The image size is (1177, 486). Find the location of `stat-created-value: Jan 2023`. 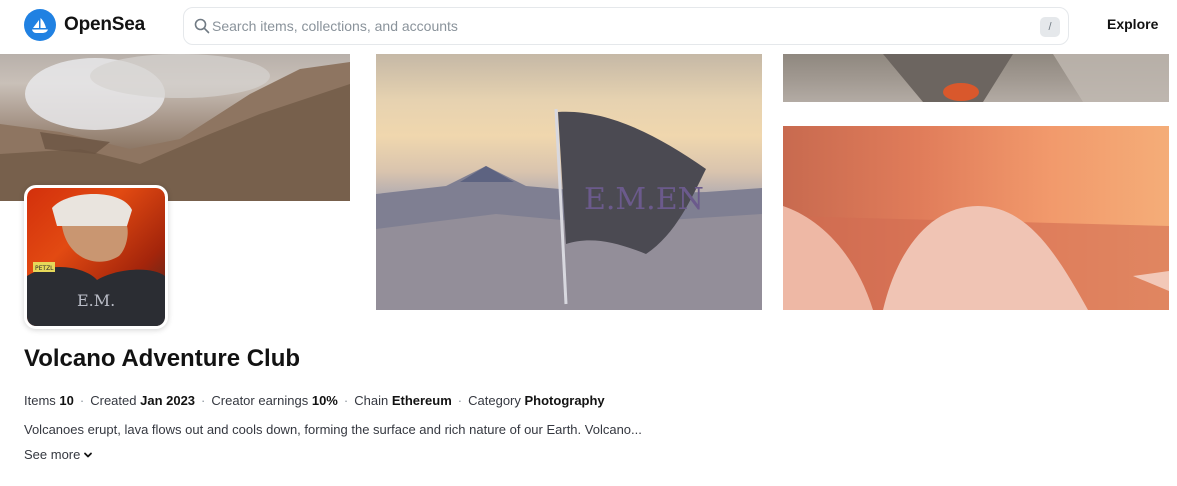

stat-created-value: Jan 2023 is located at coordinates (168, 400).